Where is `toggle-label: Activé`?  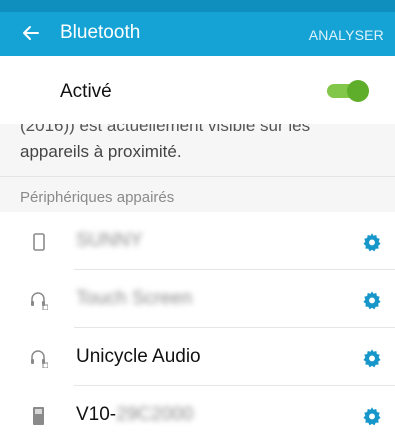 toggle-label: Activé is located at coordinates (86, 91).